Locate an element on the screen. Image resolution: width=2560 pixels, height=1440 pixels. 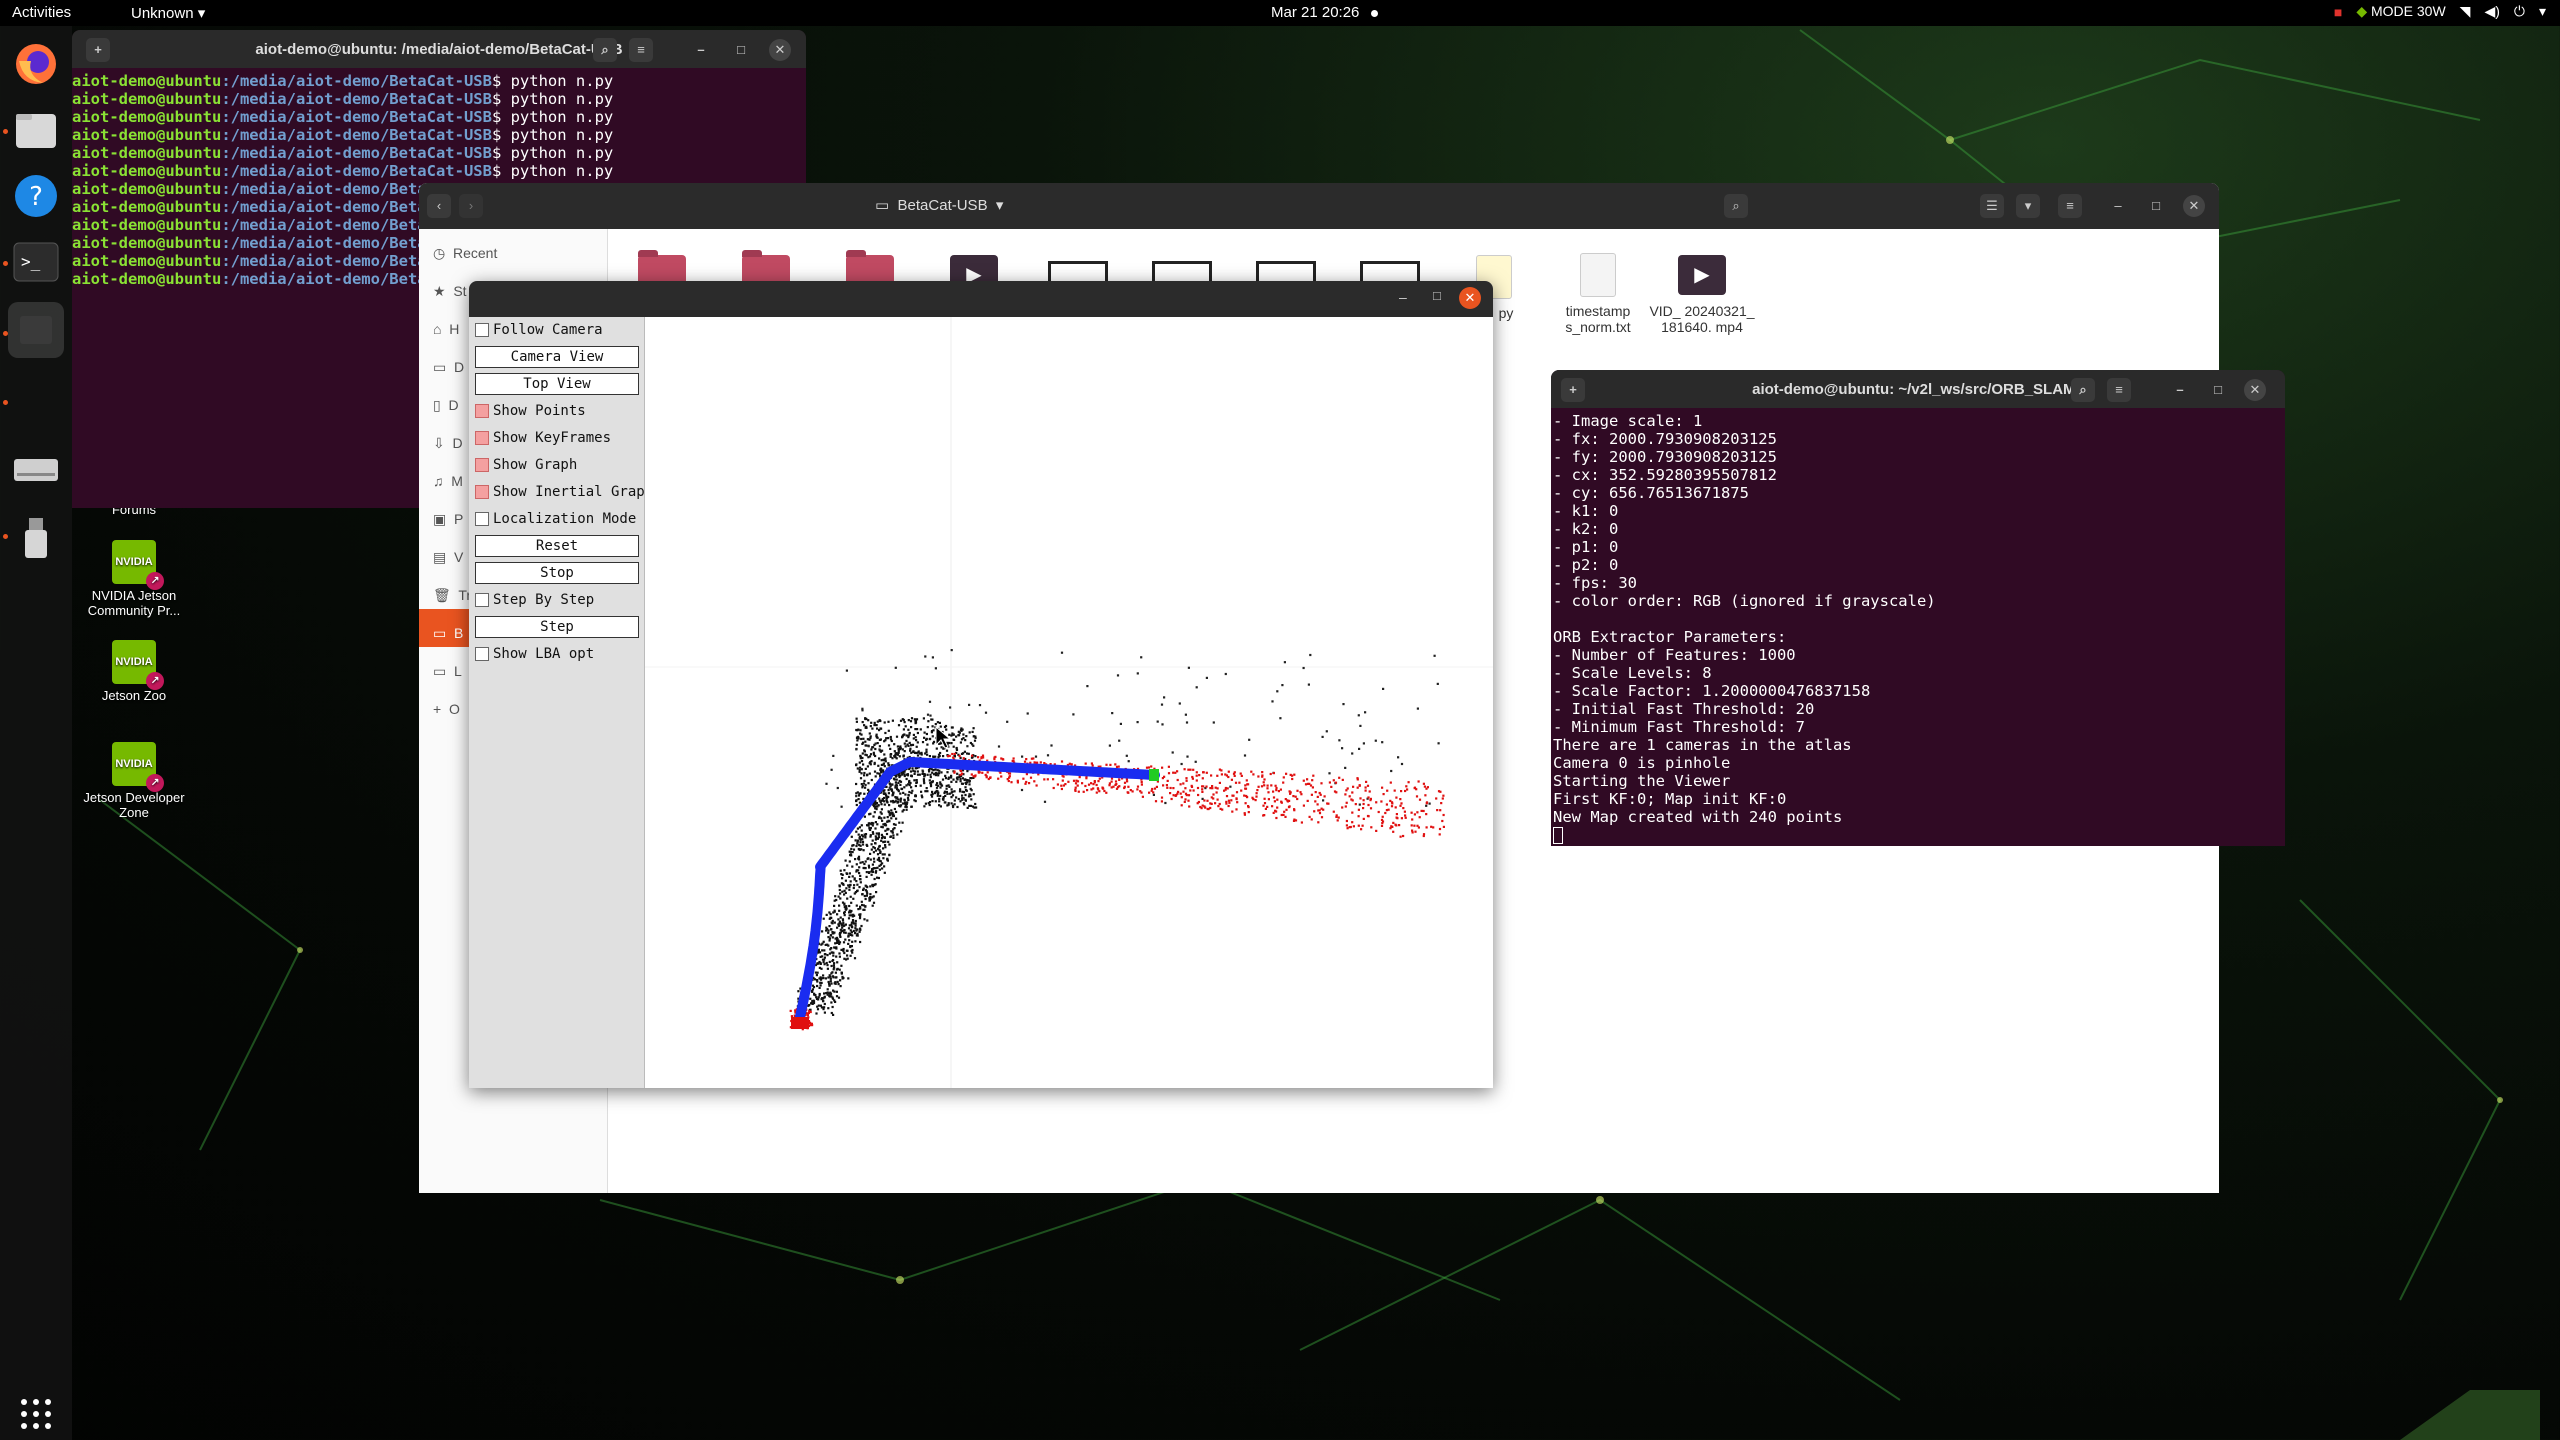
text-file-item: timestamp s_norm.txt is located at coordinates (1598, 294).